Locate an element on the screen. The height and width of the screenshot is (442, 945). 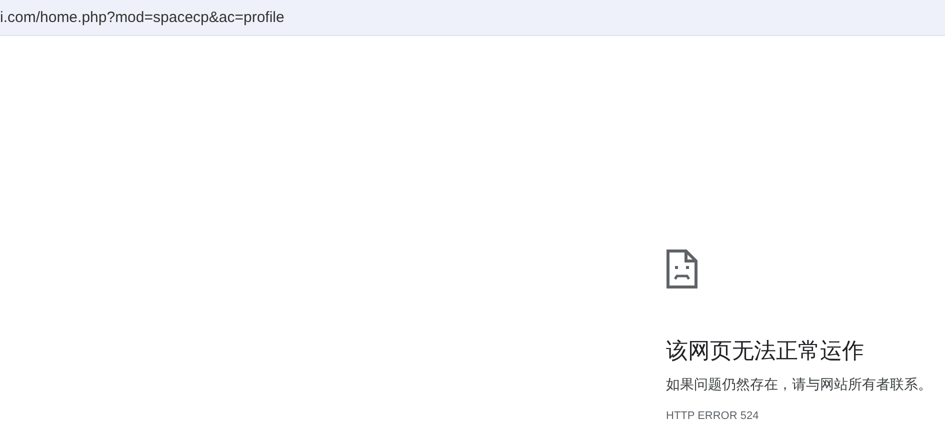
error-message: 如果问题仍然存在，请与网站所有者联系。 is located at coordinates (799, 385).